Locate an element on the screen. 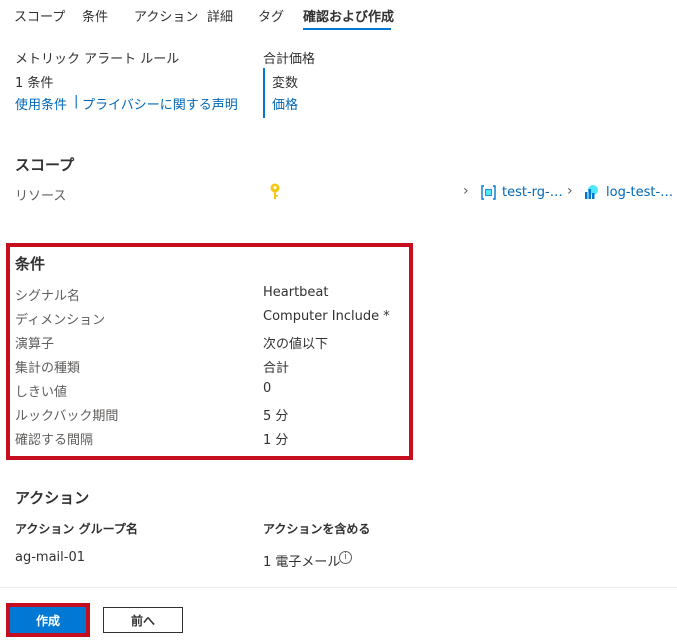 The image size is (677, 642). condition-value-dimension: Computer Include * is located at coordinates (326, 316).